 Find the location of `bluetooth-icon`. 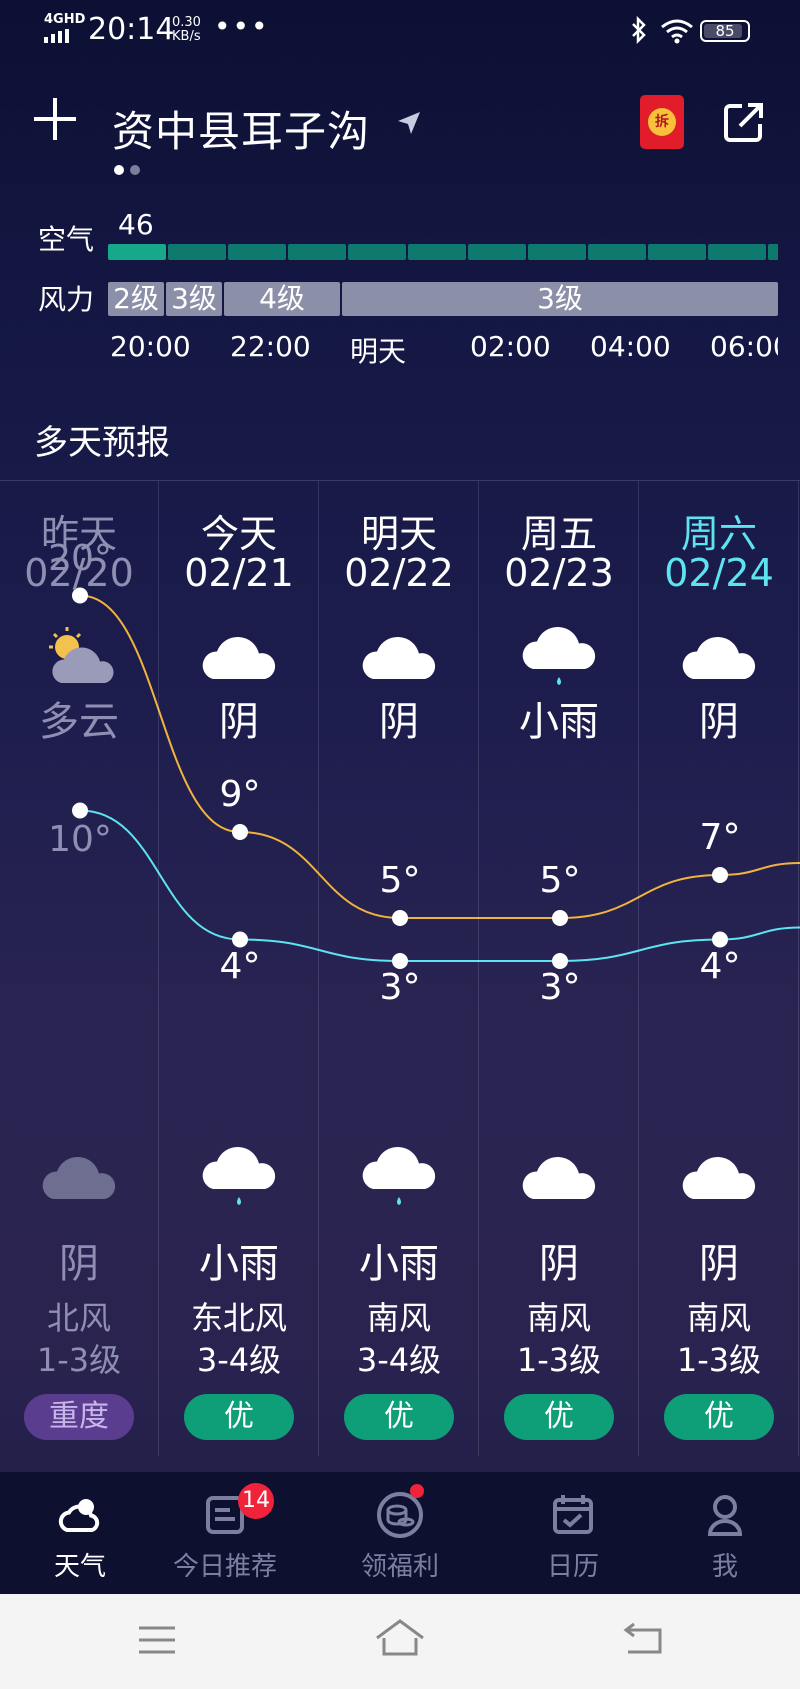

bluetooth-icon is located at coordinates (639, 31).